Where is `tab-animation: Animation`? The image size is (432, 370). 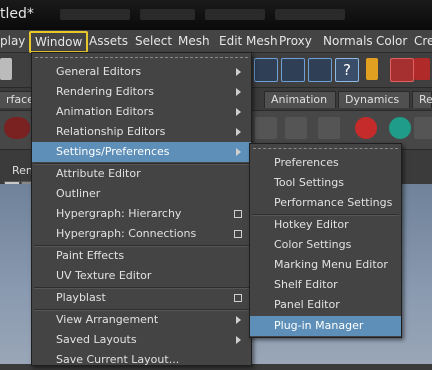 tab-animation: Animation is located at coordinates (300, 99).